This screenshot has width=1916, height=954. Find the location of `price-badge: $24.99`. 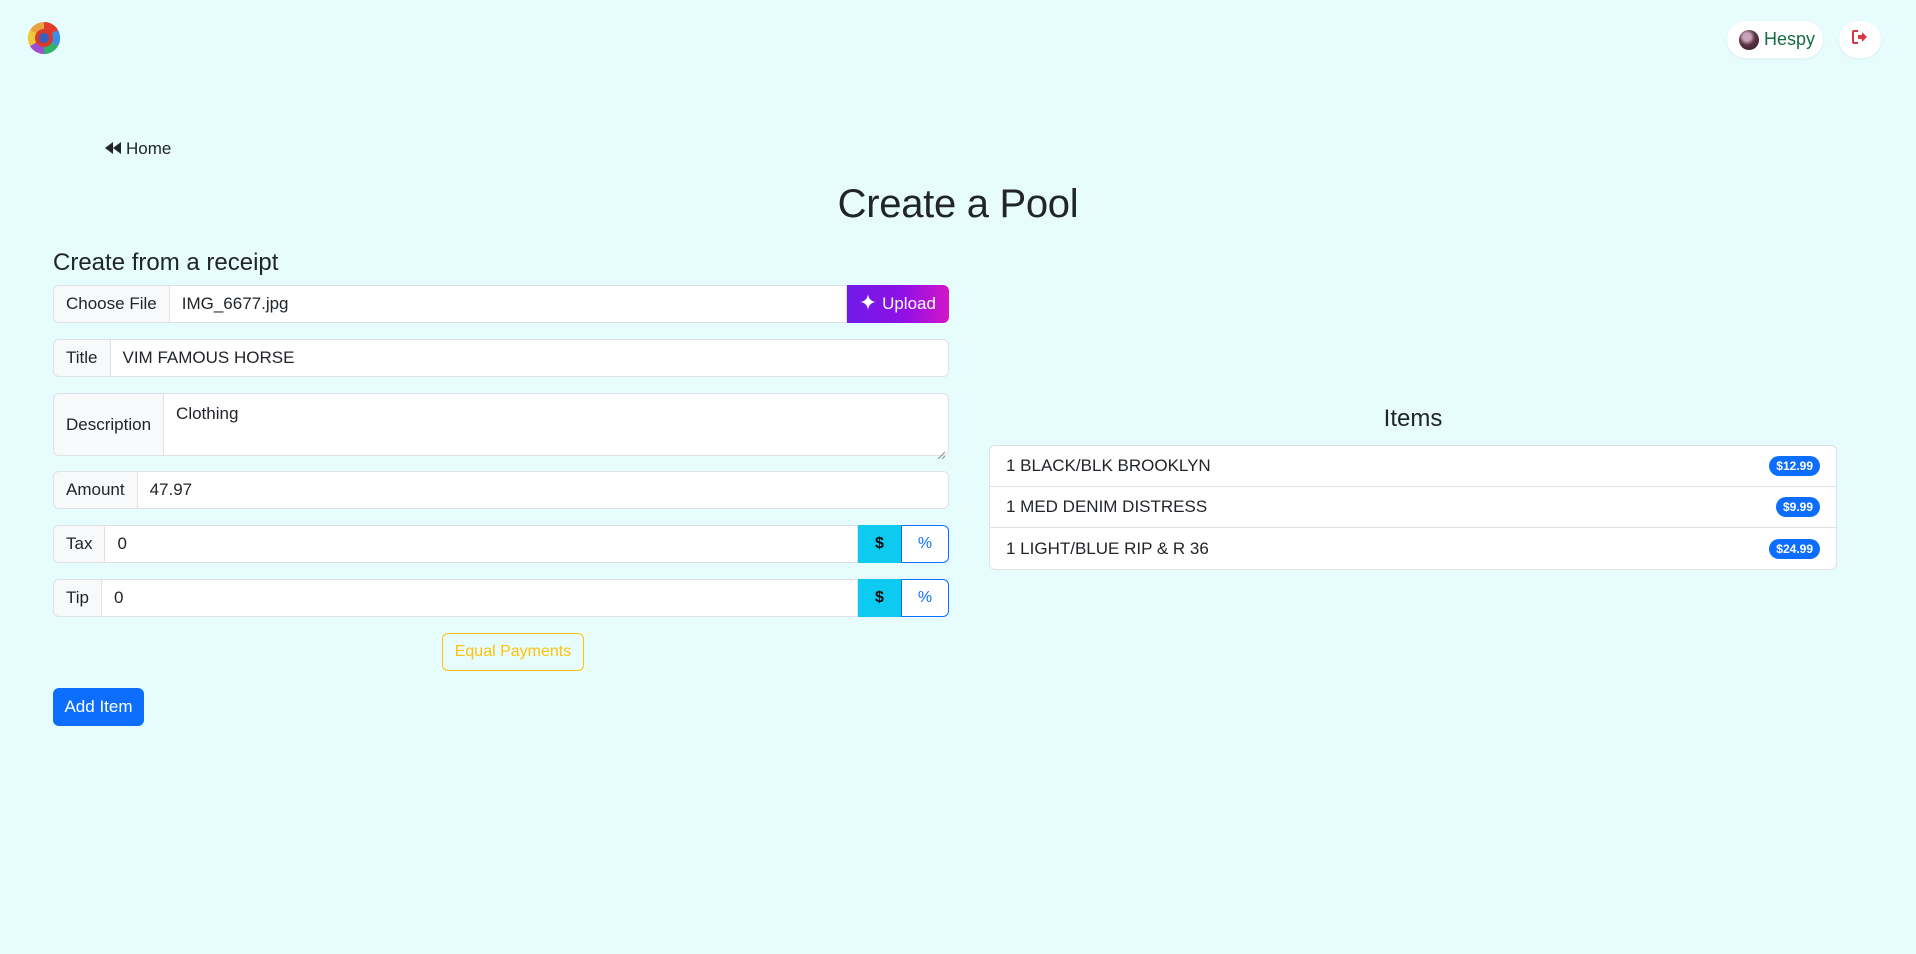

price-badge: $24.99 is located at coordinates (1794, 548).